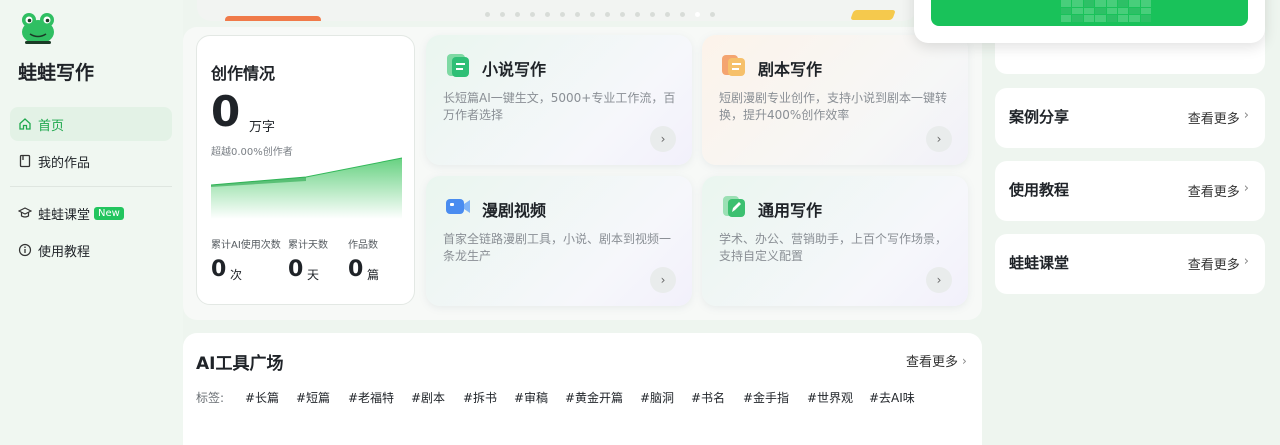 The width and height of the screenshot is (1280, 445). I want to click on stat-value-ai-uses: 0, so click(219, 269).